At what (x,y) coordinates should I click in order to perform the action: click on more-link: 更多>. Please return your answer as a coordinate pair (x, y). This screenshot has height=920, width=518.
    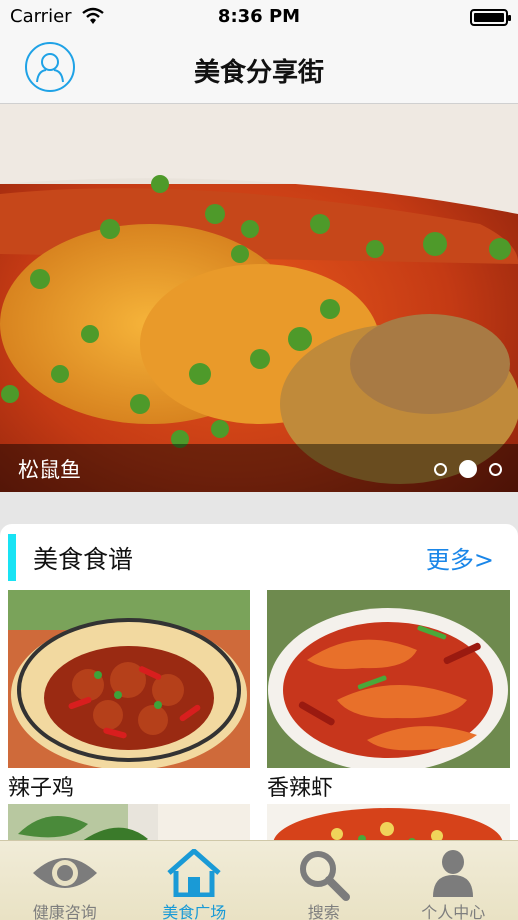
    Looking at the image, I should click on (460, 557).